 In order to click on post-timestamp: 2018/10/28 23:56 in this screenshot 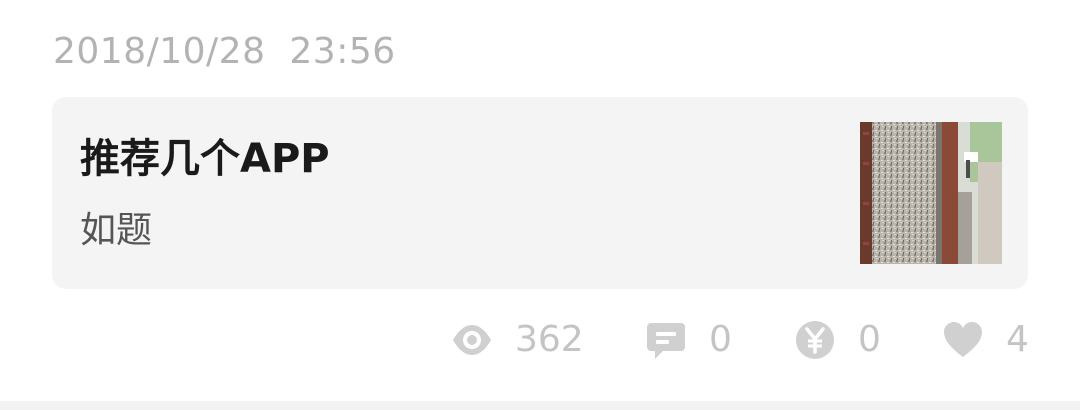, I will do `click(224, 52)`.